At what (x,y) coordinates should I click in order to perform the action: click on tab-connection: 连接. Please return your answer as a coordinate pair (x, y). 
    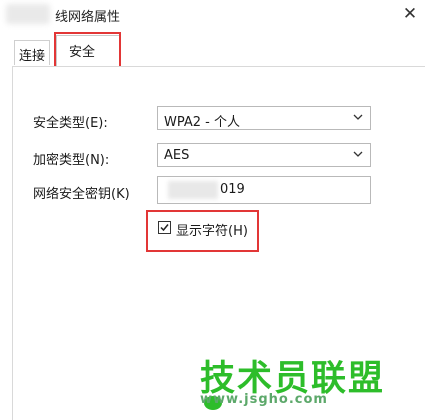
    Looking at the image, I should click on (32, 52).